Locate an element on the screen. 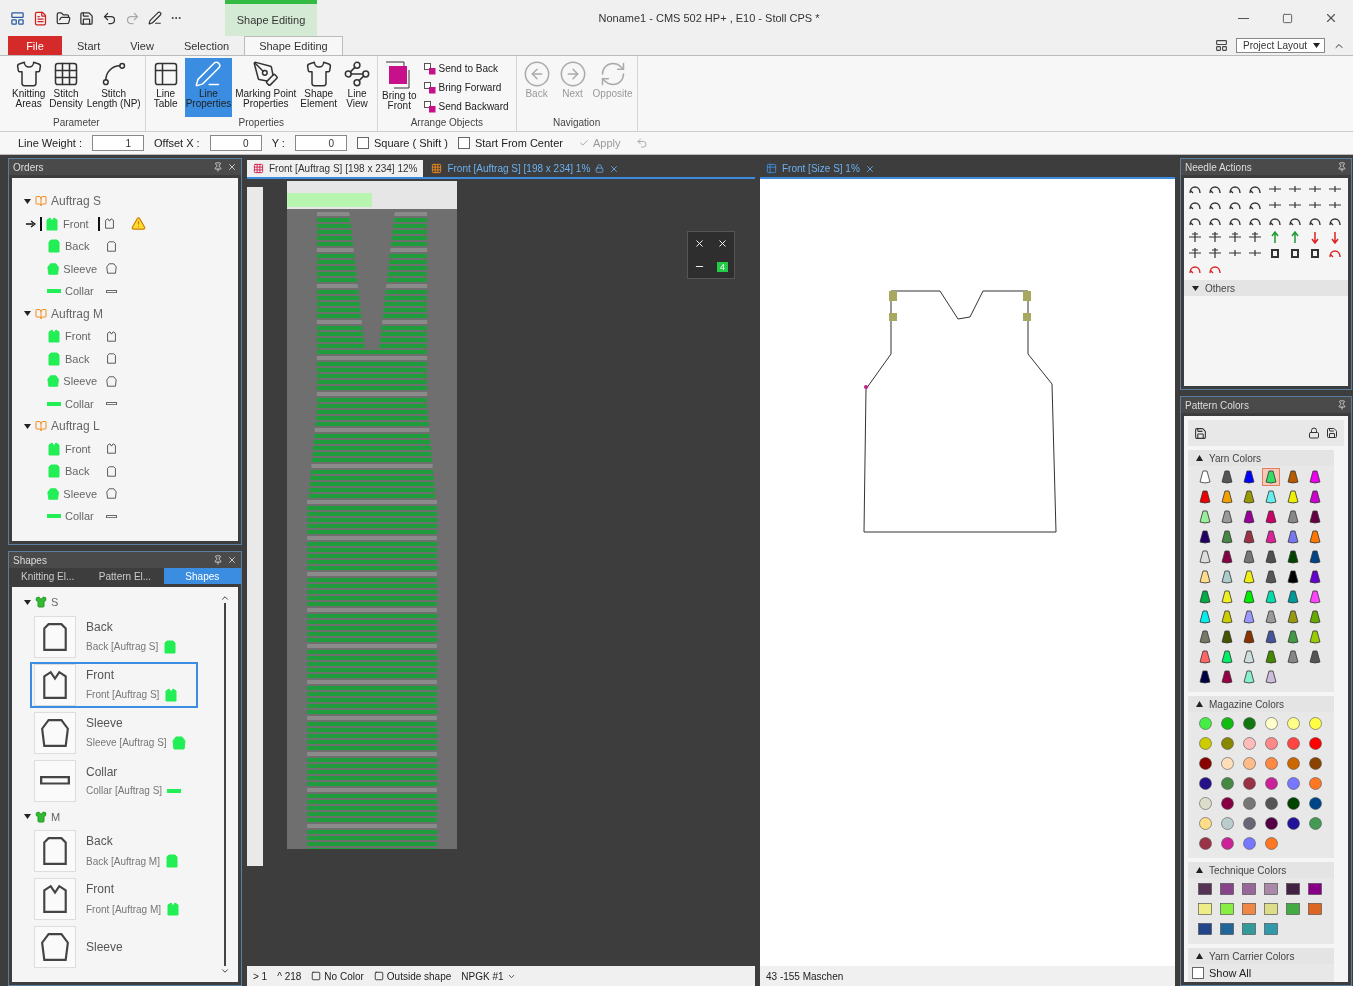 The width and height of the screenshot is (1353, 986). ribbon-group-label: Parameter is located at coordinates (76, 123).